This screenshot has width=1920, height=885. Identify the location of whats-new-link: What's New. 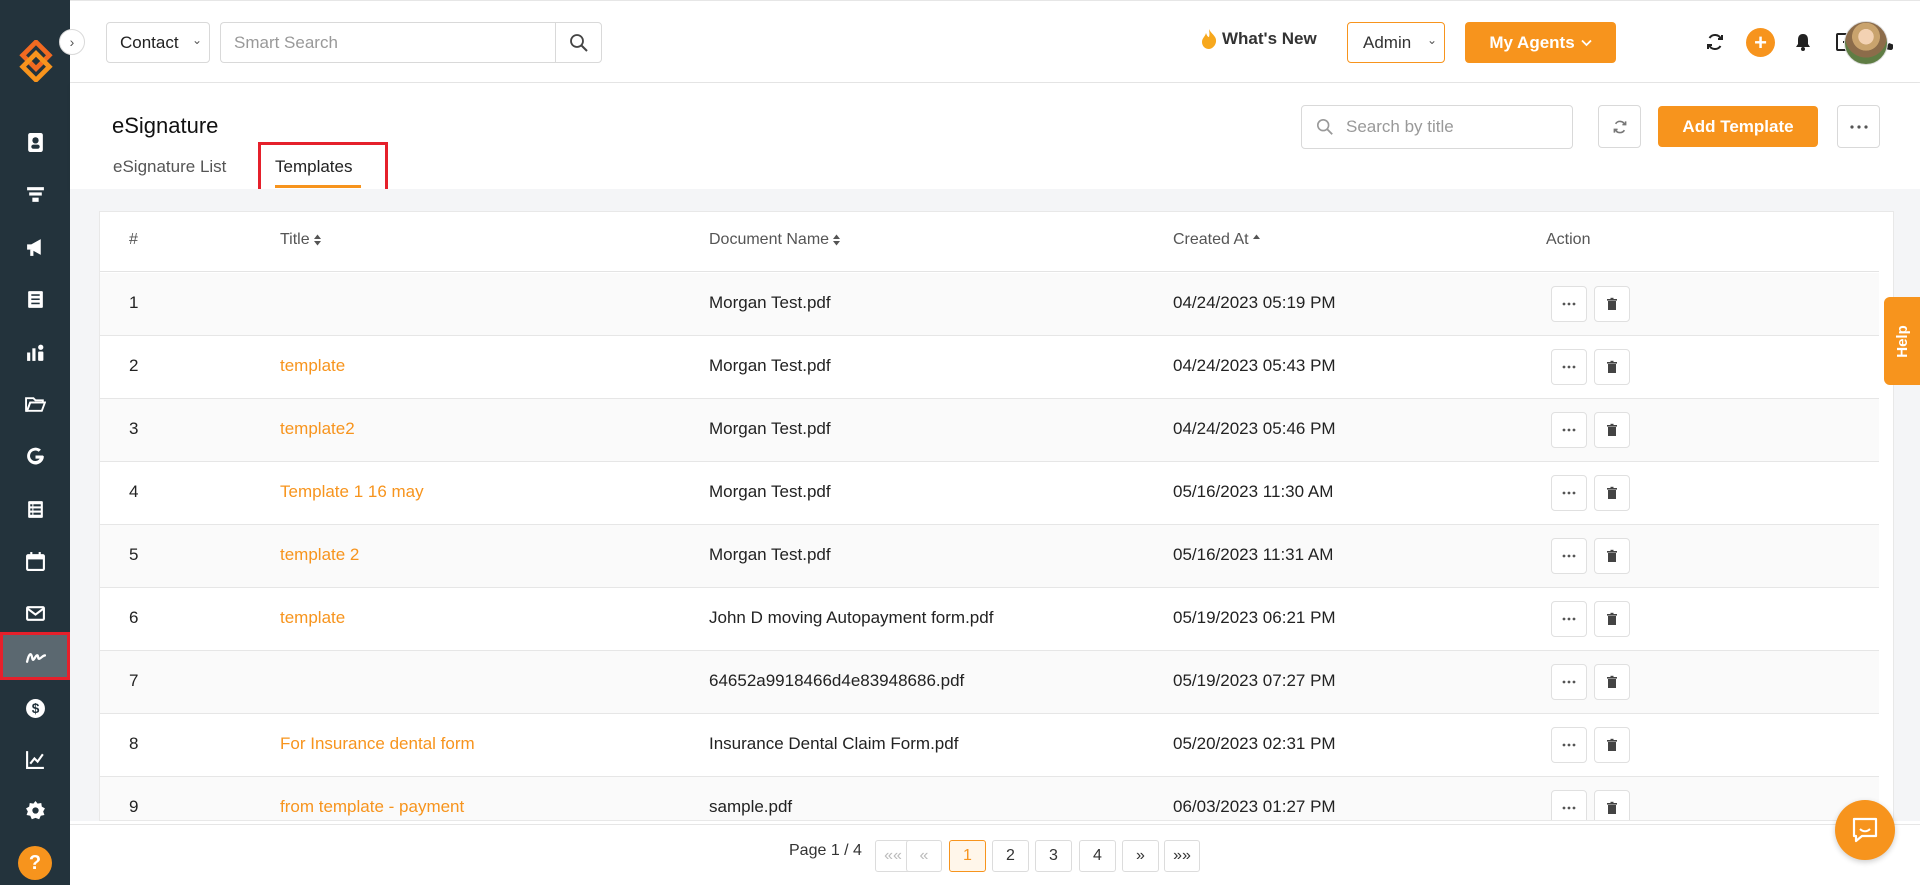
(1258, 39).